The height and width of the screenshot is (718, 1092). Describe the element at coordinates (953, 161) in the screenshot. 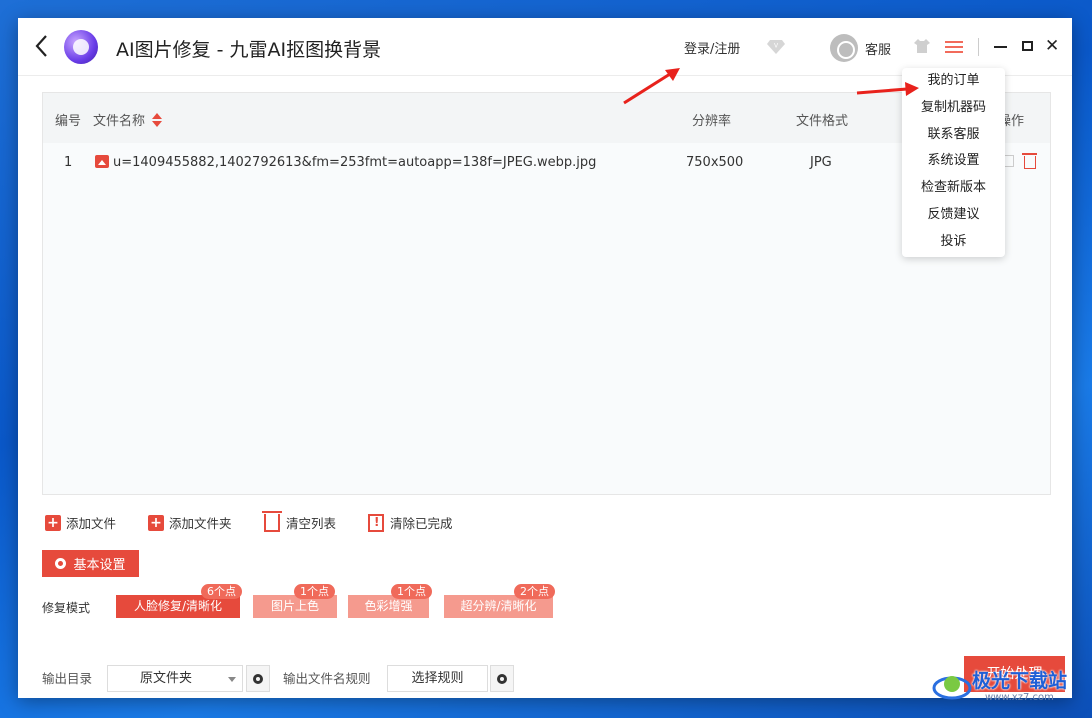

I see `menu-item-system-settings: 系统设置` at that location.